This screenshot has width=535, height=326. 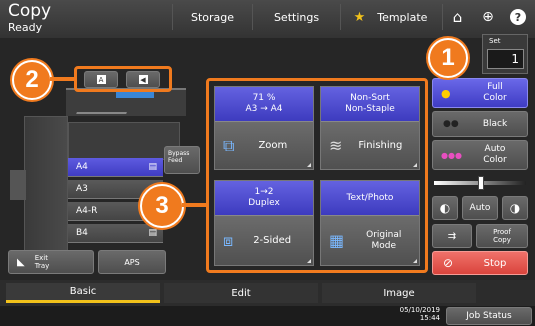 I want to click on density-auto-button: Auto, so click(x=480, y=208).